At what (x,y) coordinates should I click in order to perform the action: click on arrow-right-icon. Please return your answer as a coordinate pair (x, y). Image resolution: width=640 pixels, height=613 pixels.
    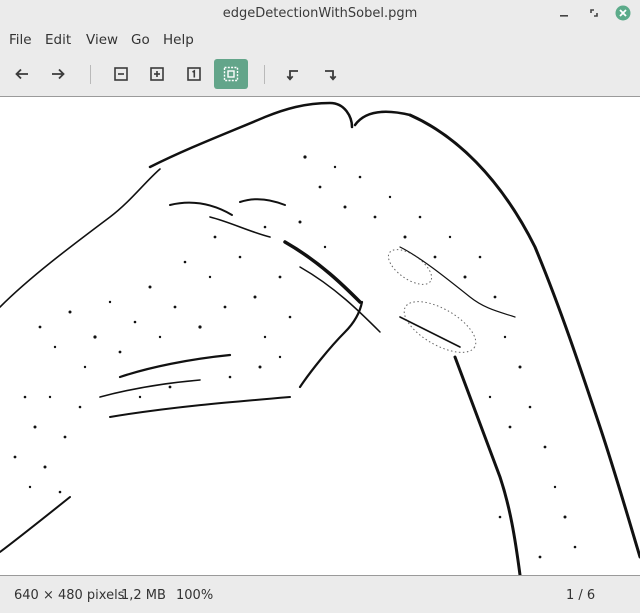
    Looking at the image, I should click on (58, 74).